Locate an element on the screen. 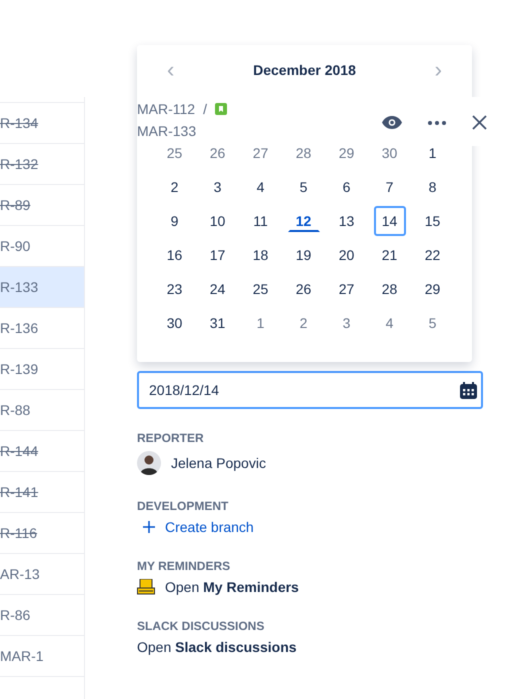 The height and width of the screenshot is (699, 517). calendar-day: 6 is located at coordinates (346, 187).